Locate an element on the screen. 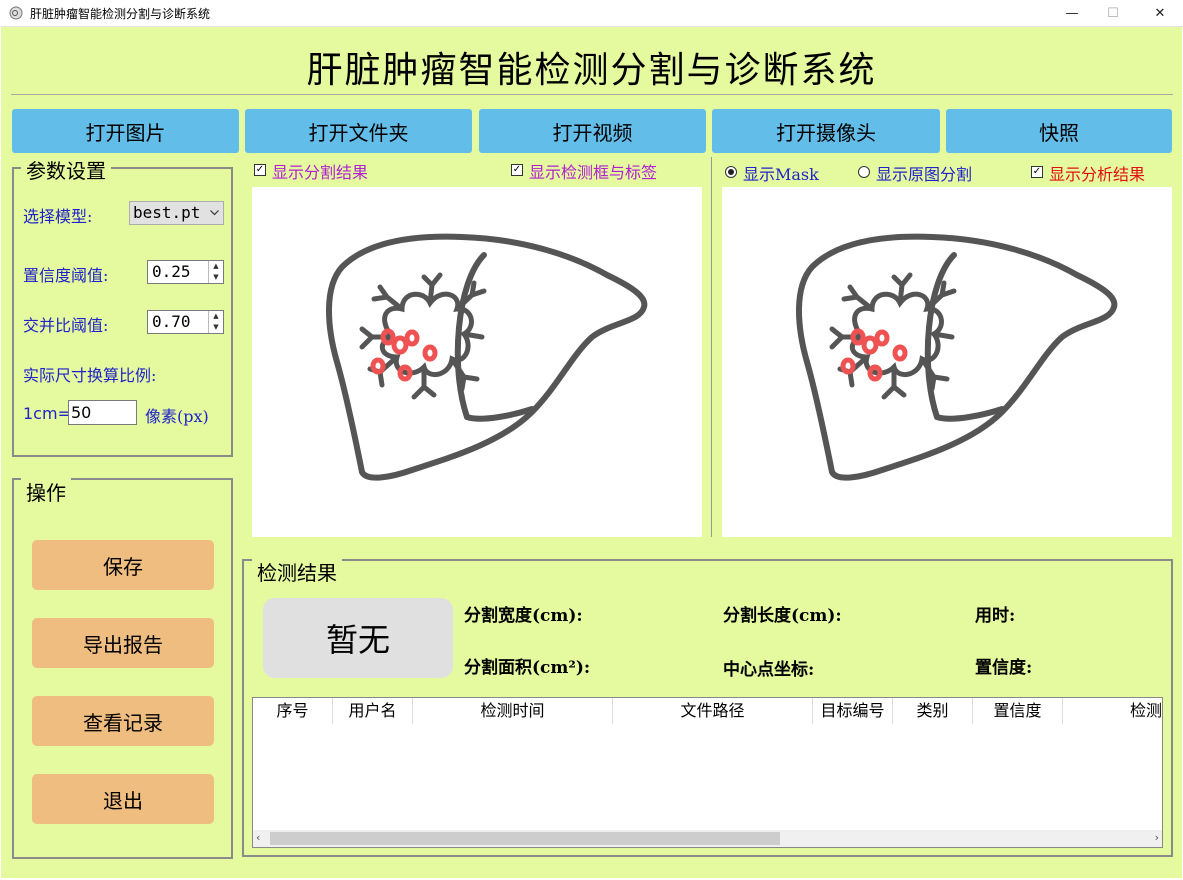 The image size is (1183, 880). table-header-path: 文件路径 is located at coordinates (713, 711).